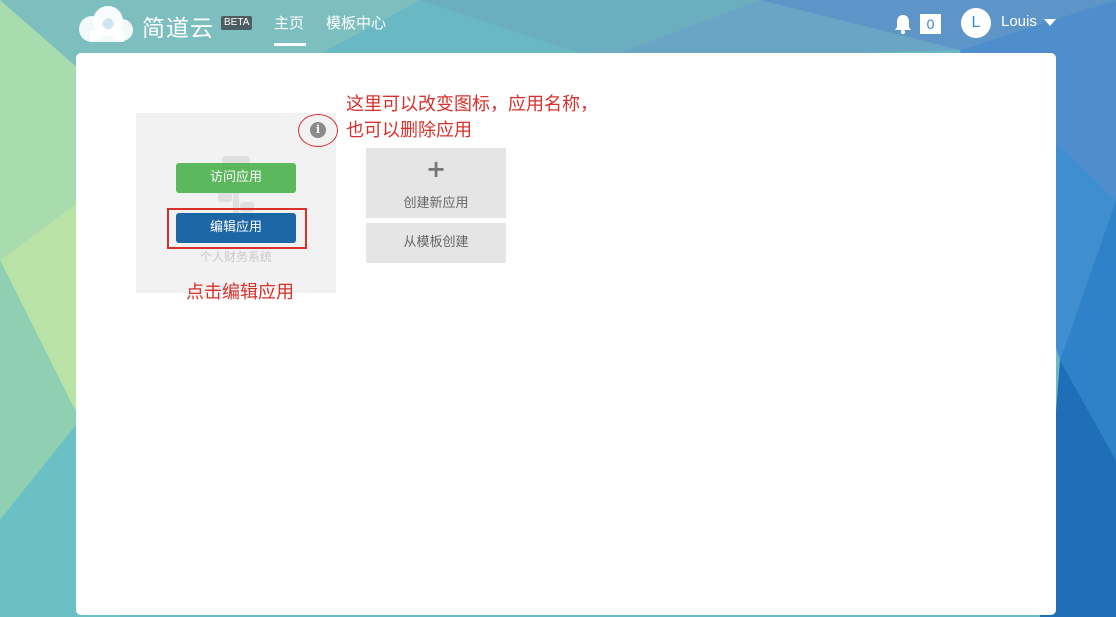 This screenshot has width=1116, height=617. I want to click on plus-icon: +, so click(436, 169).